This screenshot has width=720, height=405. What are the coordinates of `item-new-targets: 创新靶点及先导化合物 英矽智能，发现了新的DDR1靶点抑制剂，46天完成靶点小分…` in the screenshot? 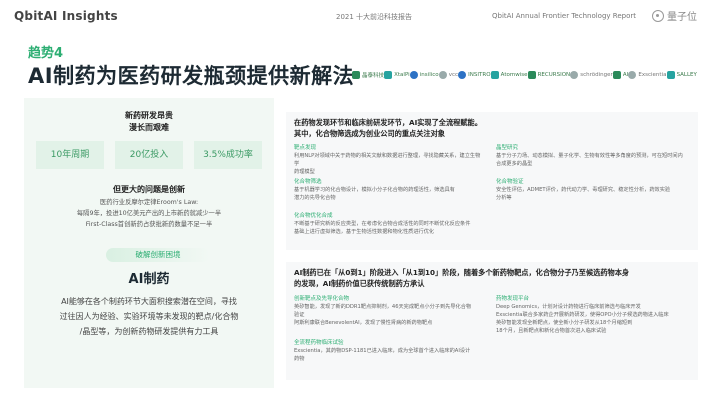 It's located at (383, 311).